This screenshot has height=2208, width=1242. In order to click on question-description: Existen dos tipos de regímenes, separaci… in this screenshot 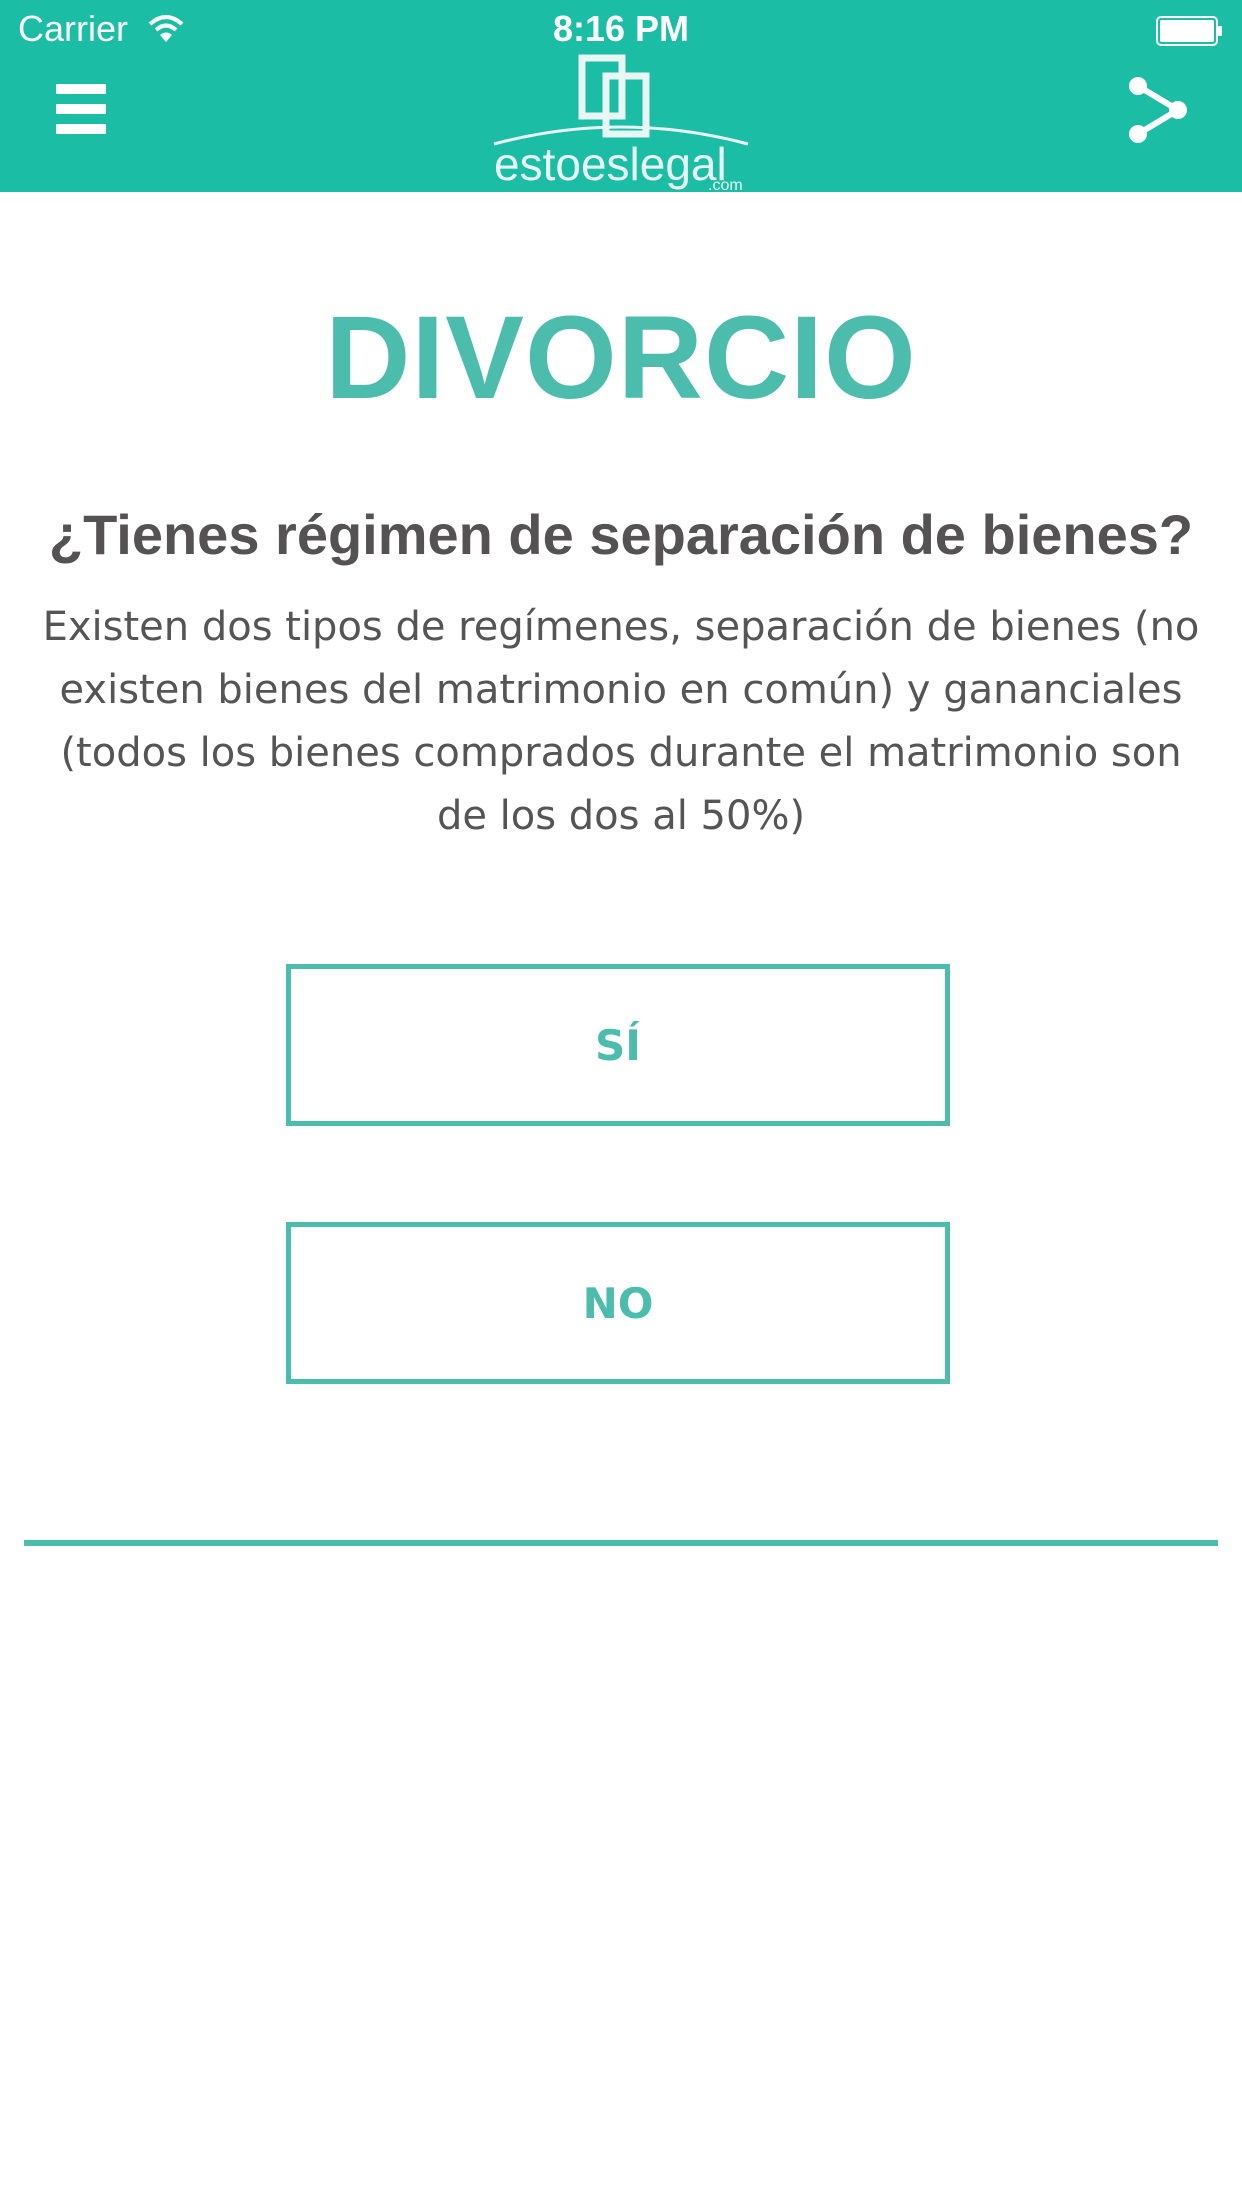, I will do `click(621, 721)`.